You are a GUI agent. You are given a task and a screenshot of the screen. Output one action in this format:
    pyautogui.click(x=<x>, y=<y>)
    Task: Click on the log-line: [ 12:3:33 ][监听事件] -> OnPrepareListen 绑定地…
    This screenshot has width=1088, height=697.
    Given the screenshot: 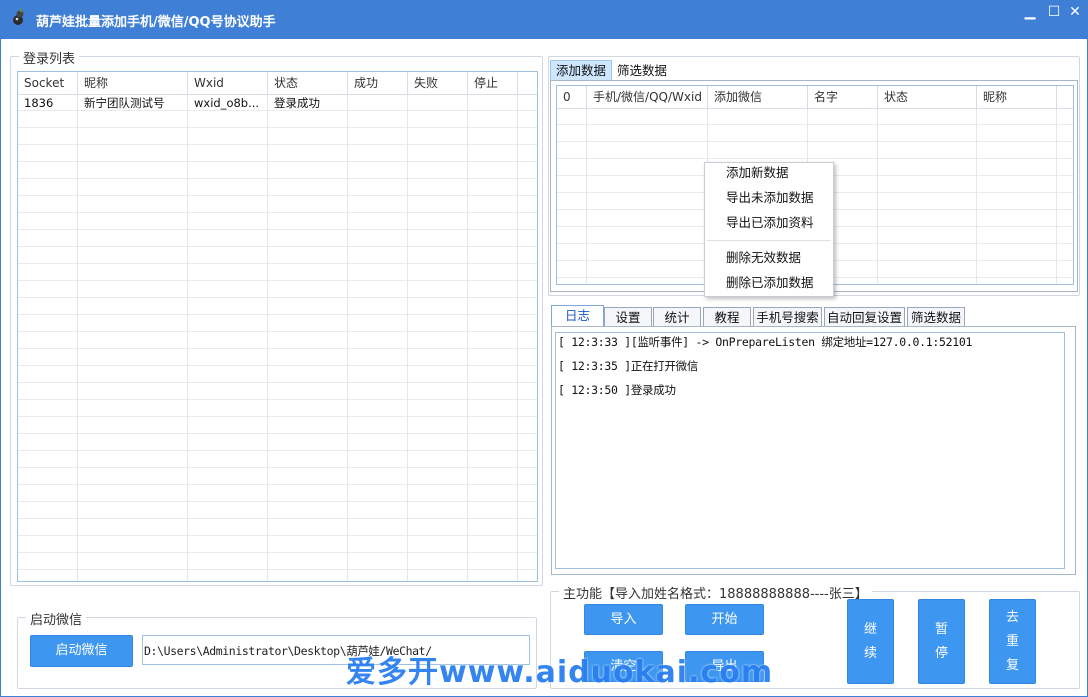 What is the action you would take?
    pyautogui.click(x=765, y=342)
    